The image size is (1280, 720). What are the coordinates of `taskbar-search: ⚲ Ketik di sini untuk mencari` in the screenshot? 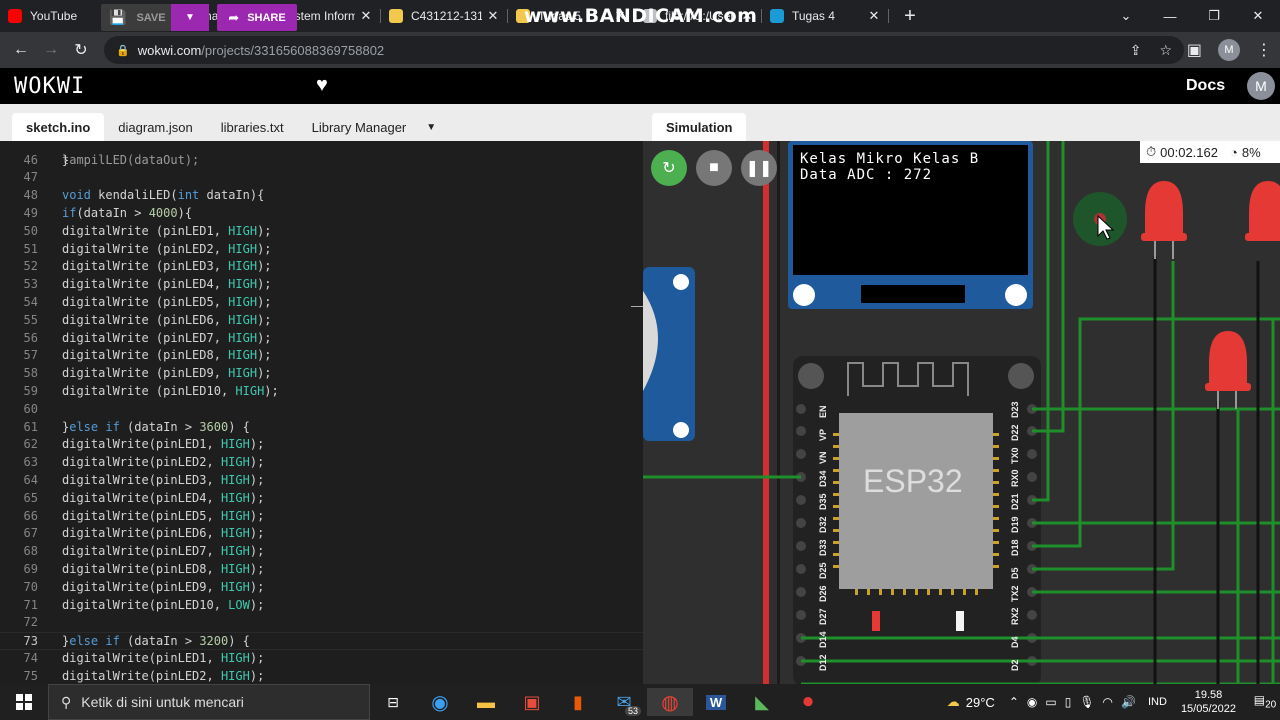 It's located at (209, 702).